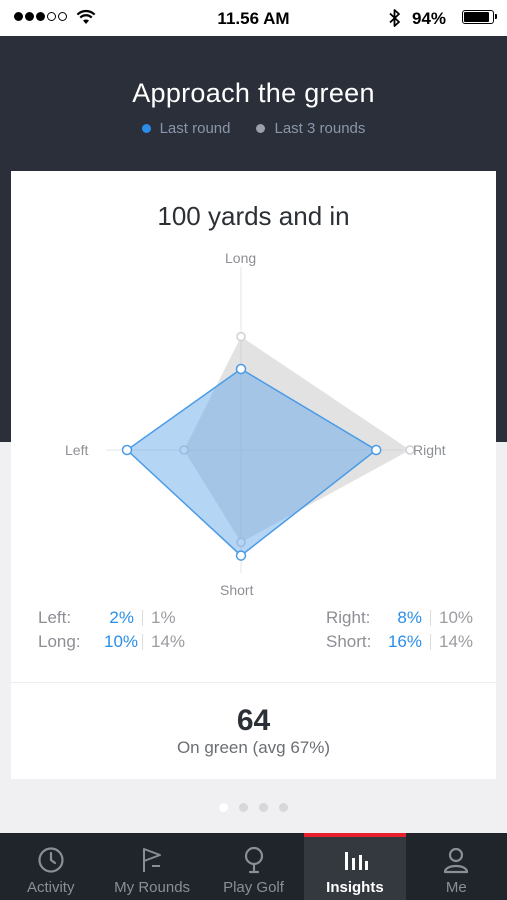  Describe the element at coordinates (429, 18) in the screenshot. I see `battery-percent: 94%` at that location.